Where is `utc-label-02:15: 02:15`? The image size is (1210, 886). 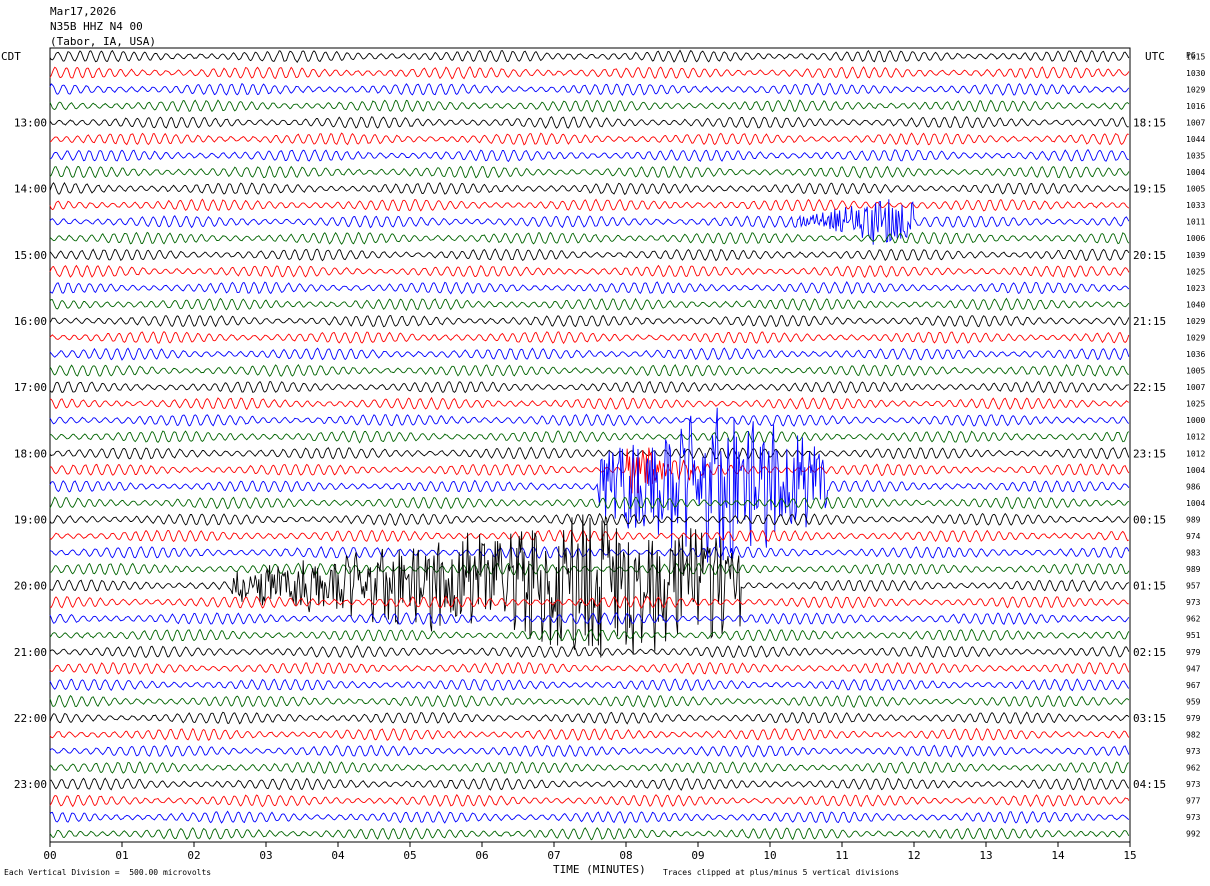 utc-label-02:15: 02:15 is located at coordinates (1149, 652).